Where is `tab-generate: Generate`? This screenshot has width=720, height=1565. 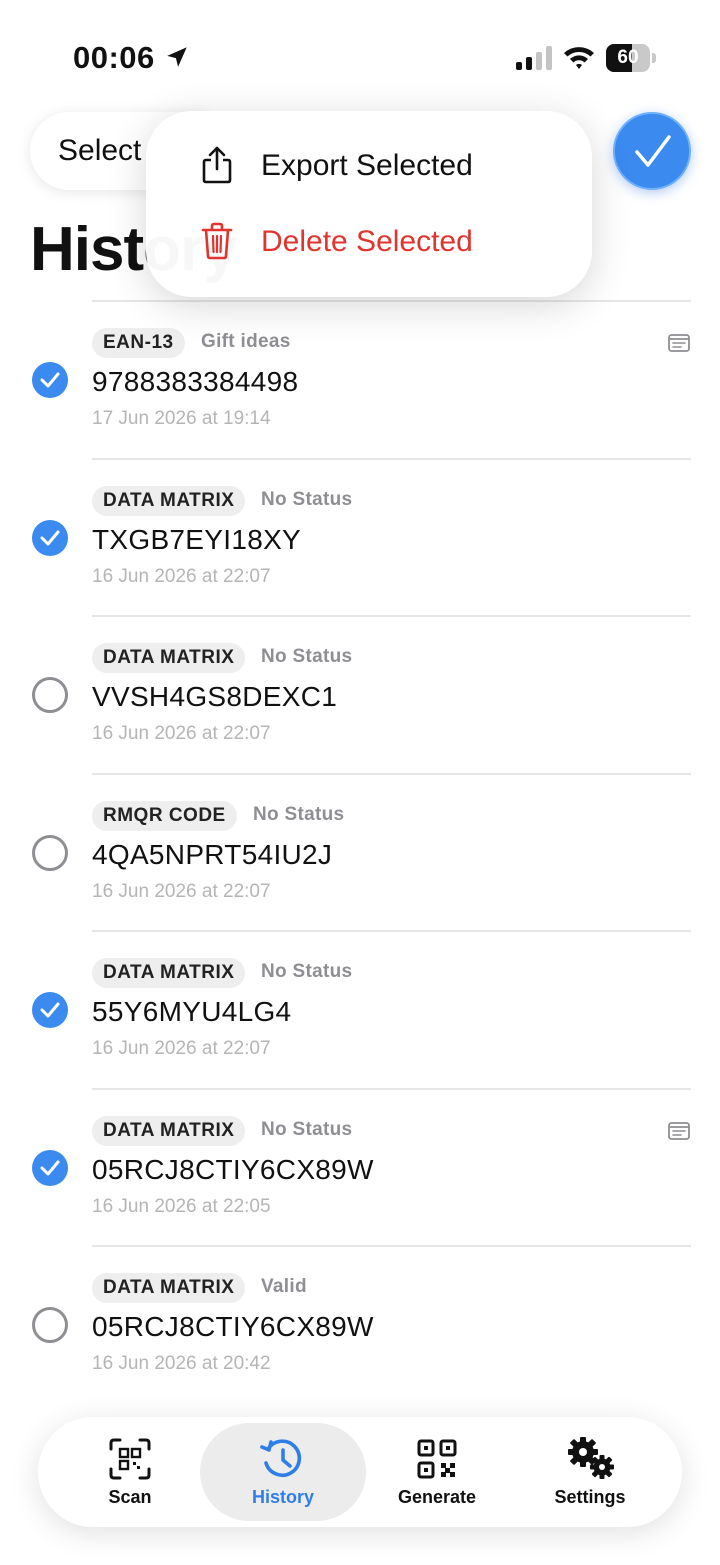 tab-generate: Generate is located at coordinates (437, 1472).